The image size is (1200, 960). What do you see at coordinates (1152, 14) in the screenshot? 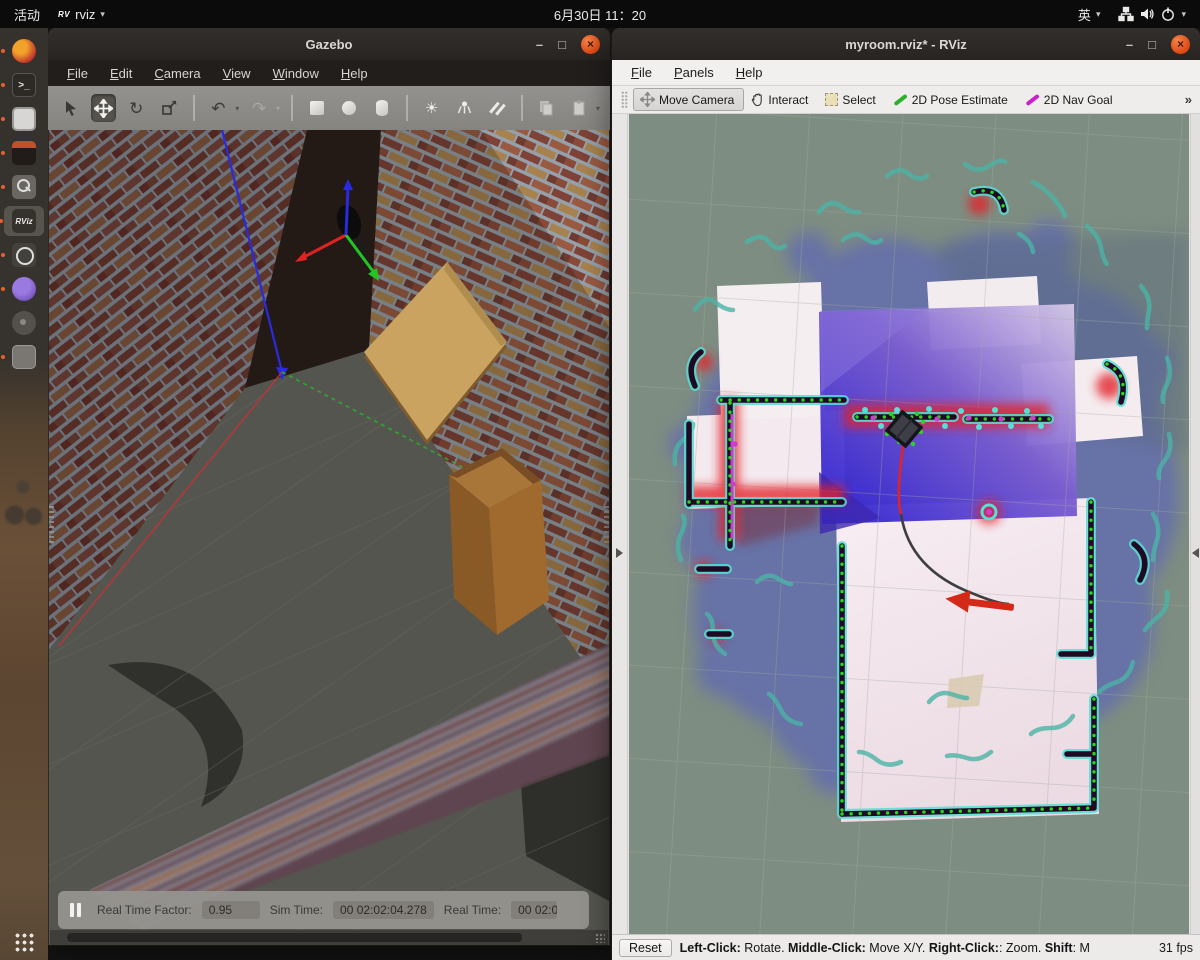
I see `system-menu: ▾` at bounding box center [1152, 14].